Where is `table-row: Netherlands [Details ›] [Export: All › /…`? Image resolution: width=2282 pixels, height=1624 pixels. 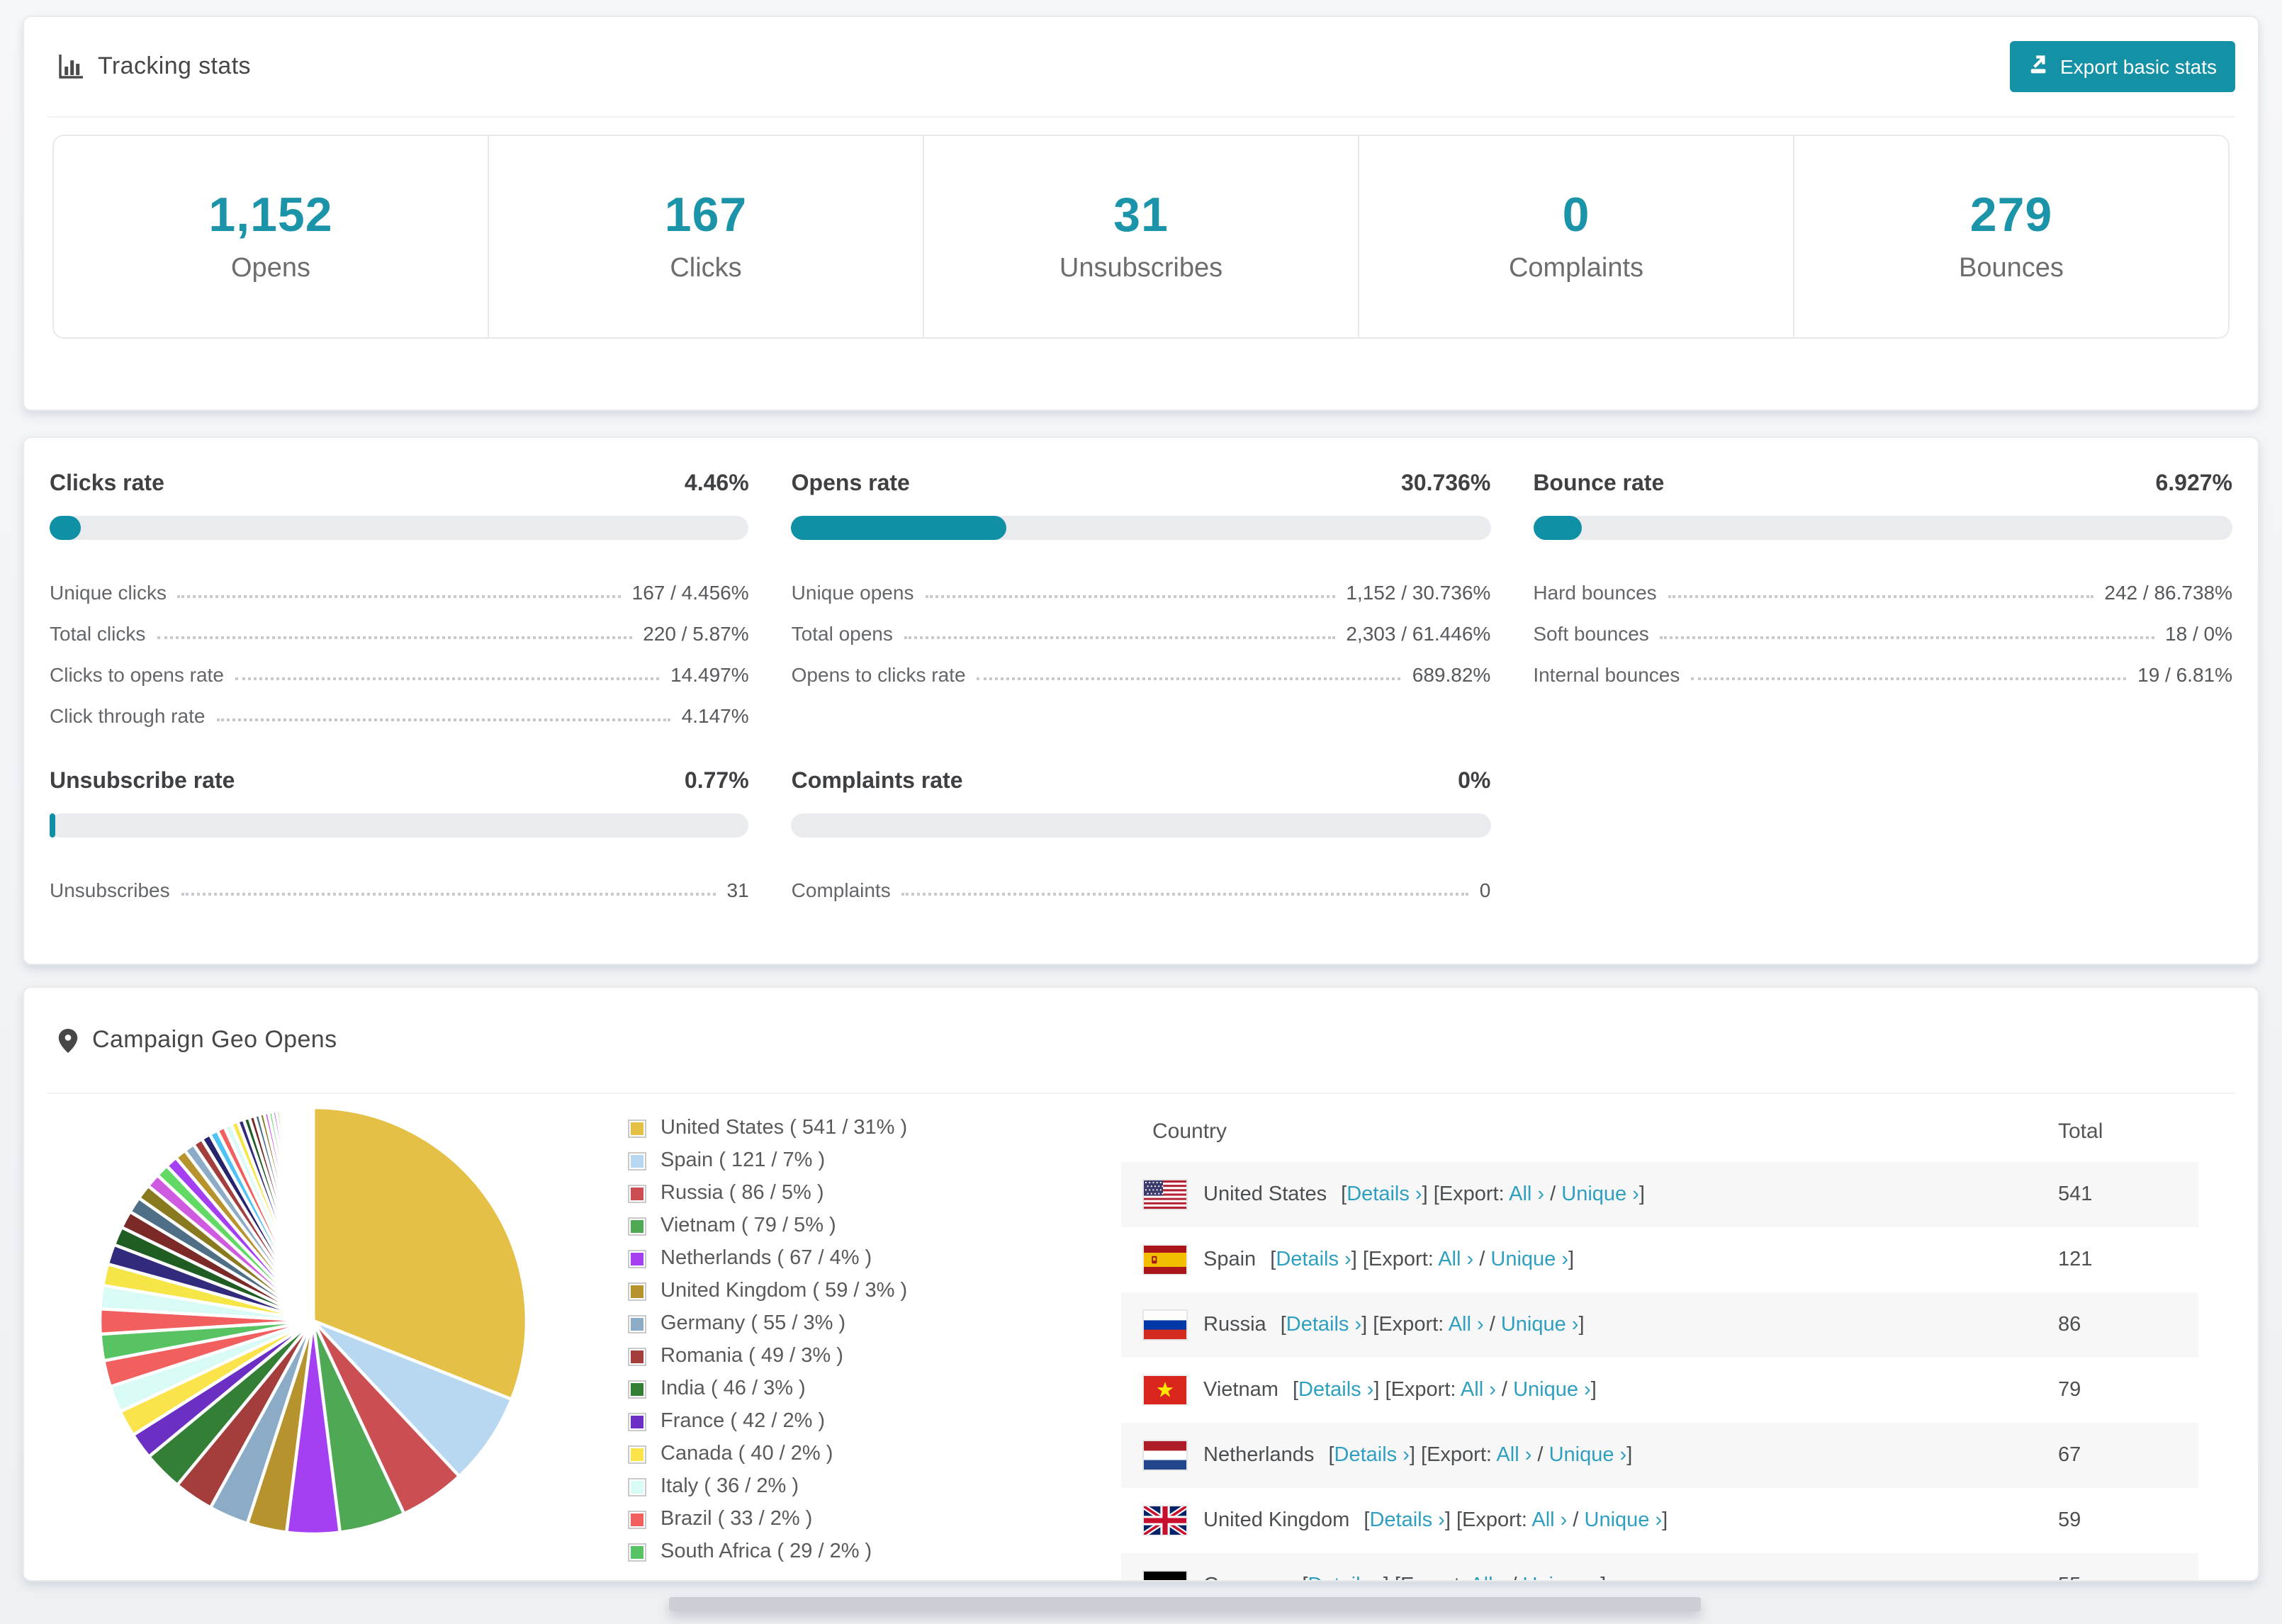 table-row: Netherlands [Details ›] [Export: All › /… is located at coordinates (1660, 1456).